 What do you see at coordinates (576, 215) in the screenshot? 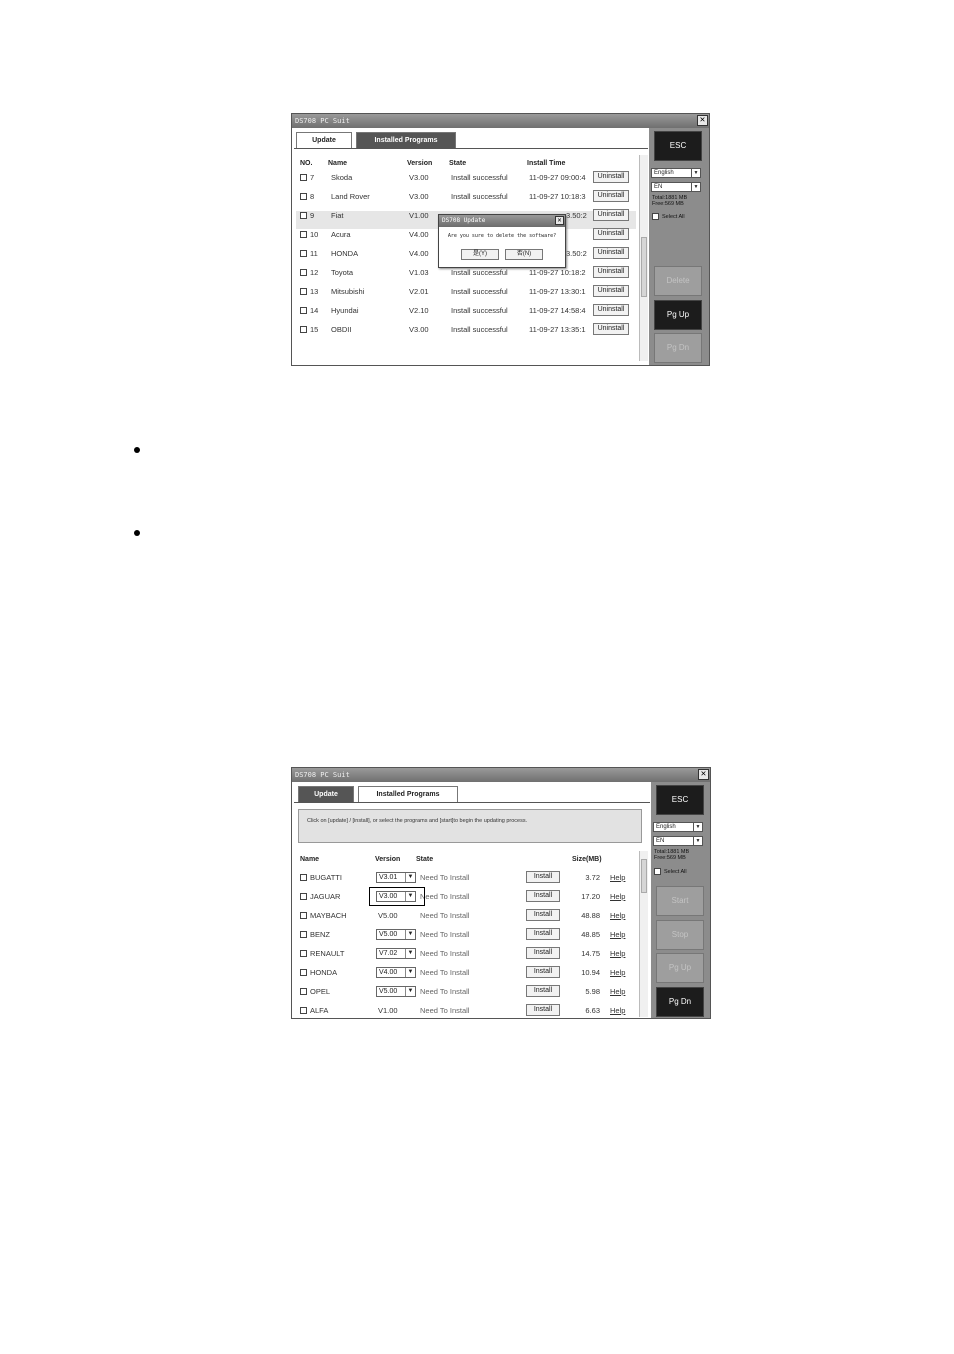
I see `row-install-time: 3.50:2` at bounding box center [576, 215].